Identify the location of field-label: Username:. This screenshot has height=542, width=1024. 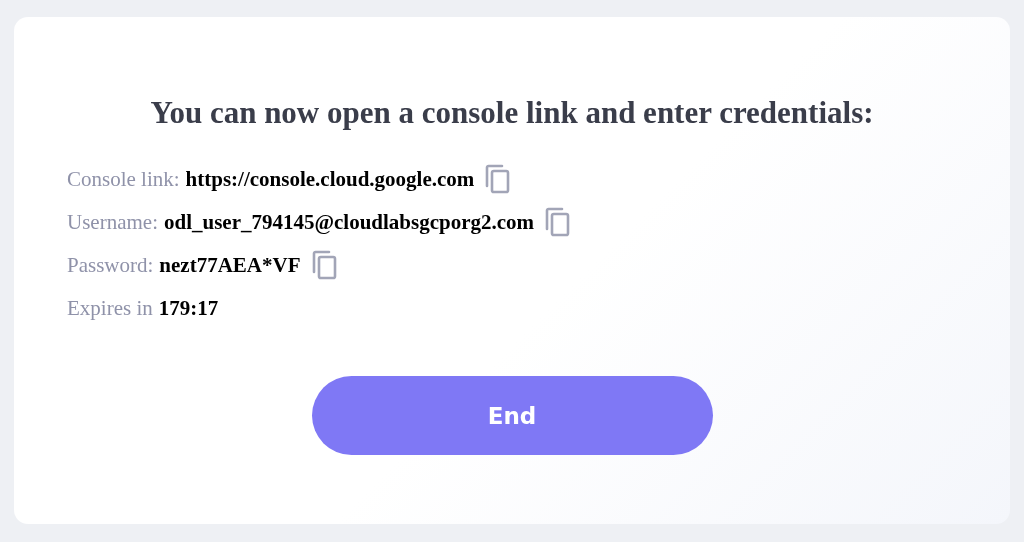
(112, 222).